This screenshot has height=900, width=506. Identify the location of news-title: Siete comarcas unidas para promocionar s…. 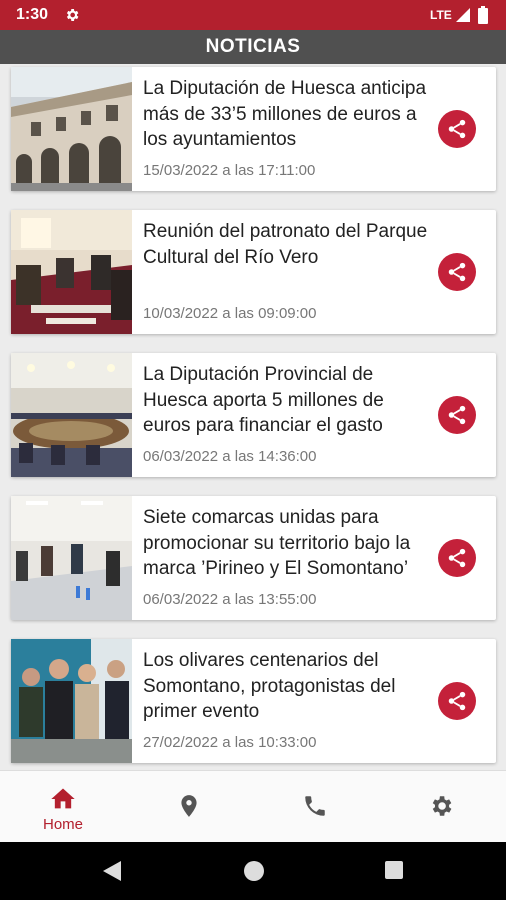
(277, 543).